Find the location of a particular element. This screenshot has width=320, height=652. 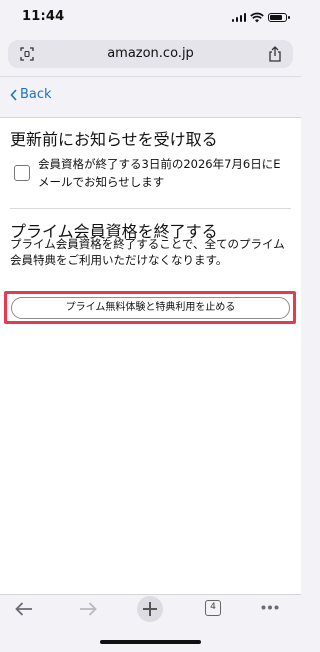

section-divider is located at coordinates (150, 208).